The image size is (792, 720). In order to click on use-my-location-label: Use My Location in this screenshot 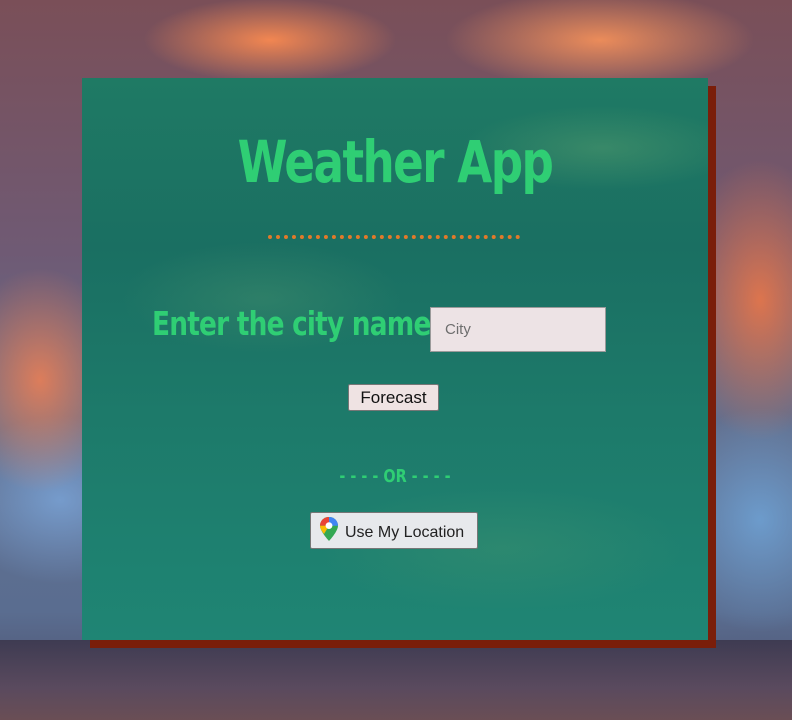, I will do `click(405, 532)`.